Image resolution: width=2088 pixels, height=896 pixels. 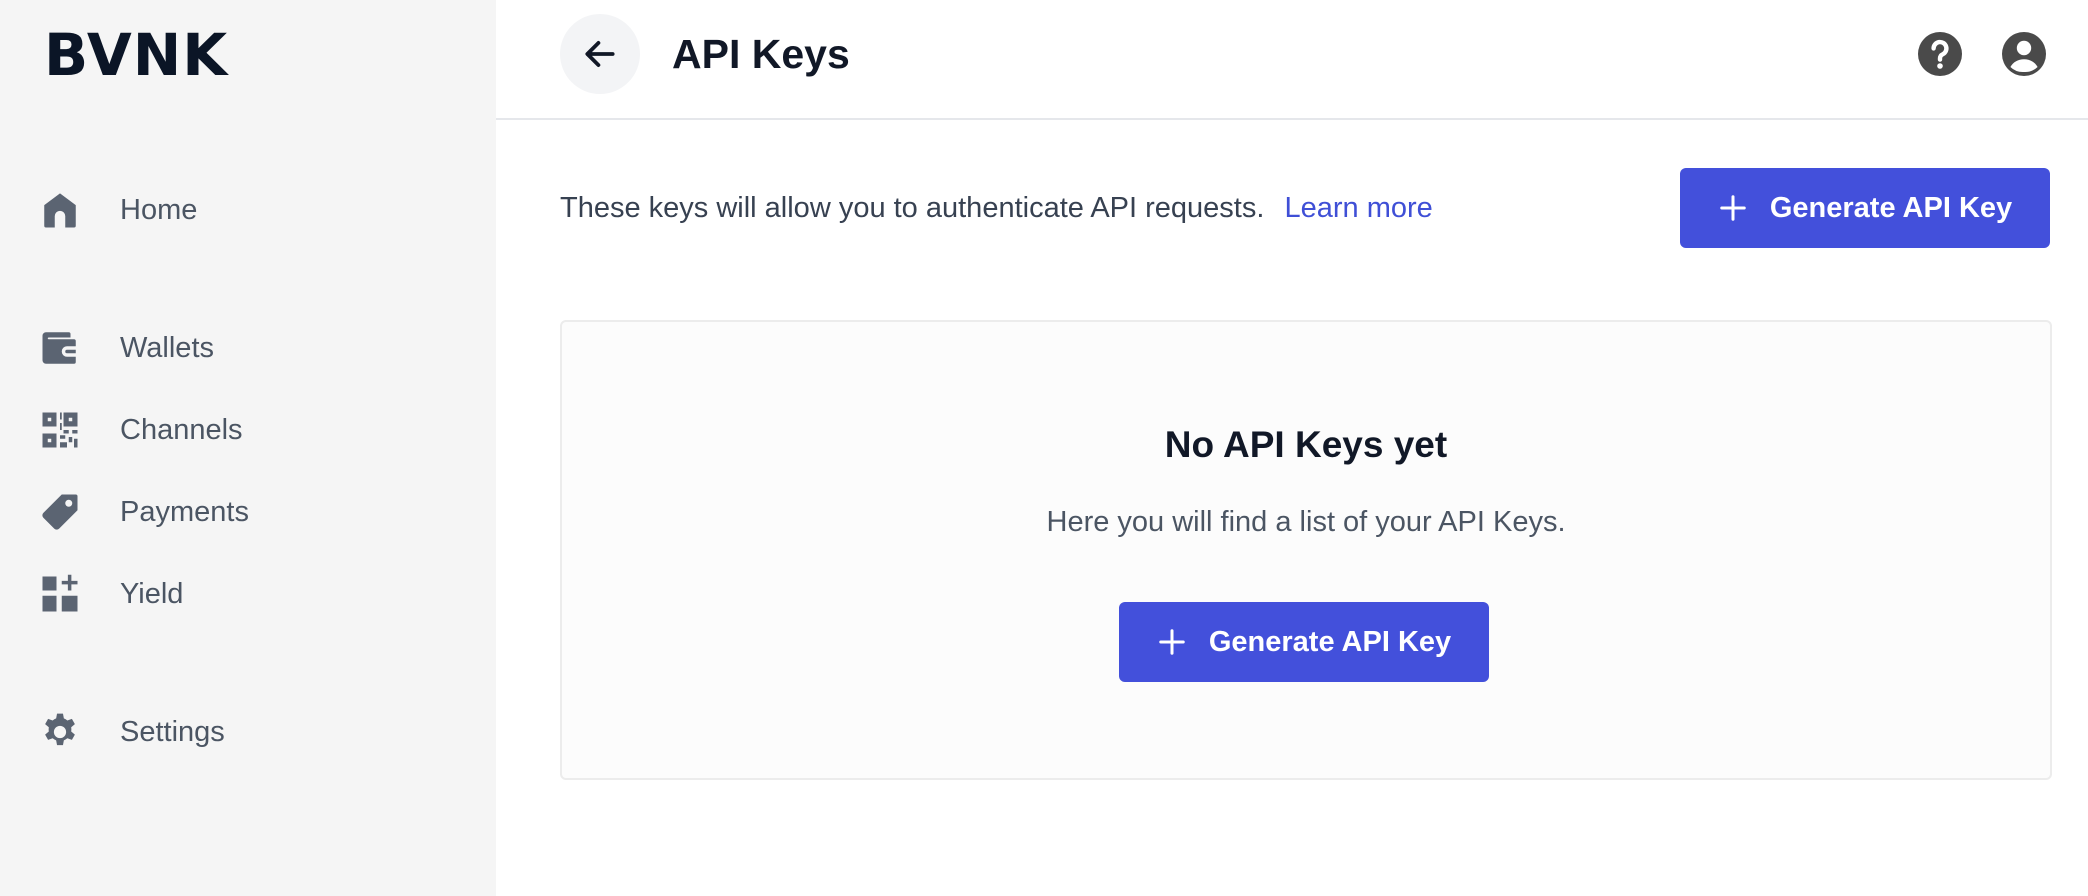 I want to click on help-button, so click(x=1940, y=54).